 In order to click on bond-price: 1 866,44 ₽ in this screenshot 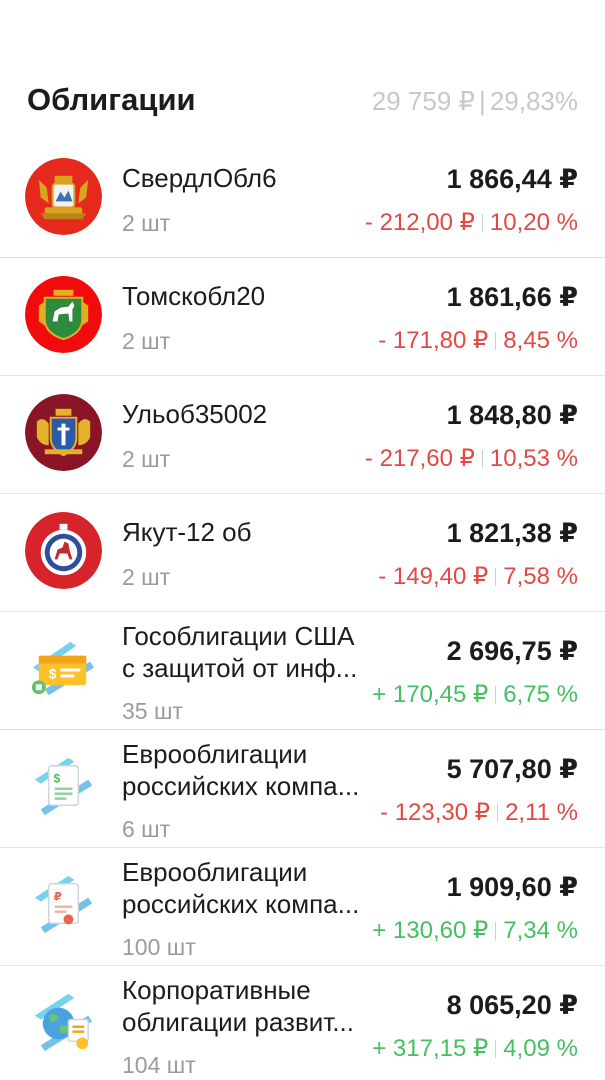, I will do `click(512, 179)`.